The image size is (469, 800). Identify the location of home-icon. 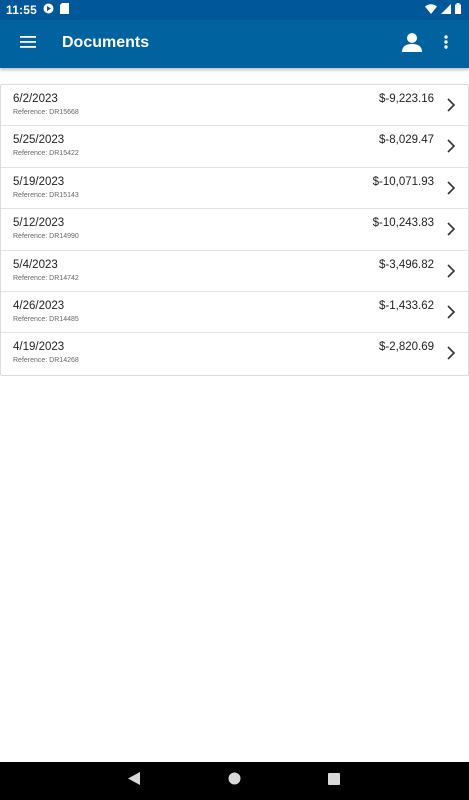
(234, 781).